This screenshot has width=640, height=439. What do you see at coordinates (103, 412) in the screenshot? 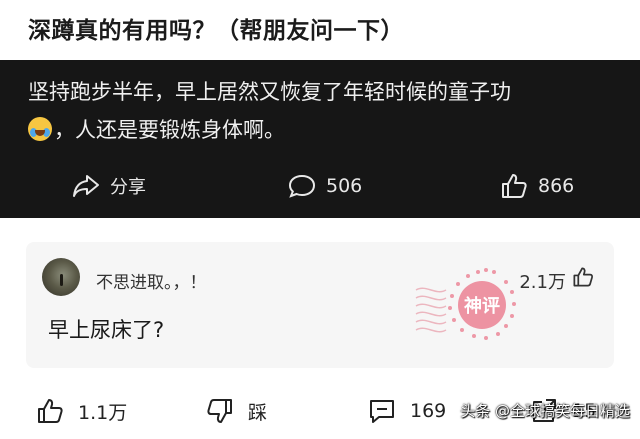
I see `bottom-likes-count: 1.1万` at bounding box center [103, 412].